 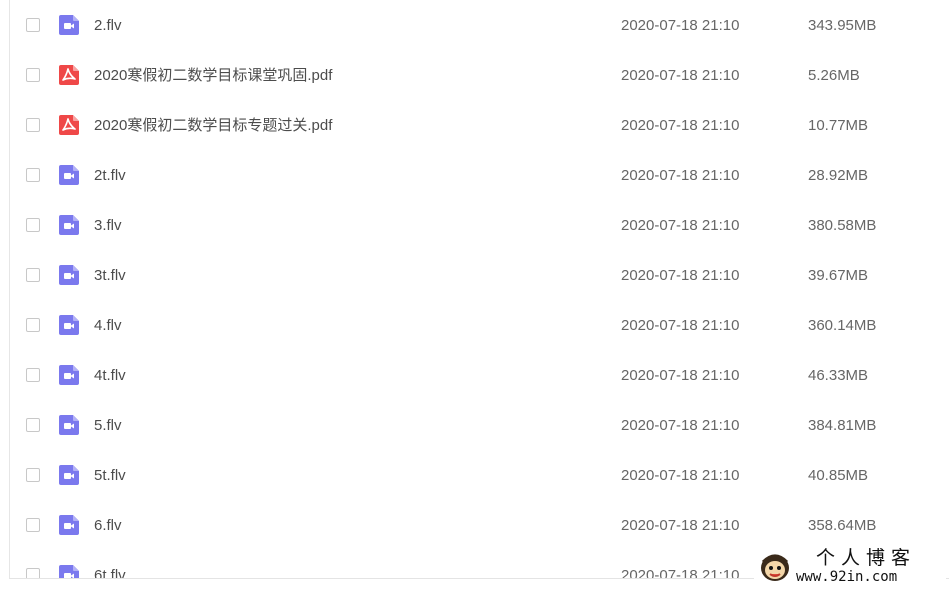 I want to click on file-row: 4t.flv 2020-07-18 21:10 46.33MB, so click(x=479, y=377).